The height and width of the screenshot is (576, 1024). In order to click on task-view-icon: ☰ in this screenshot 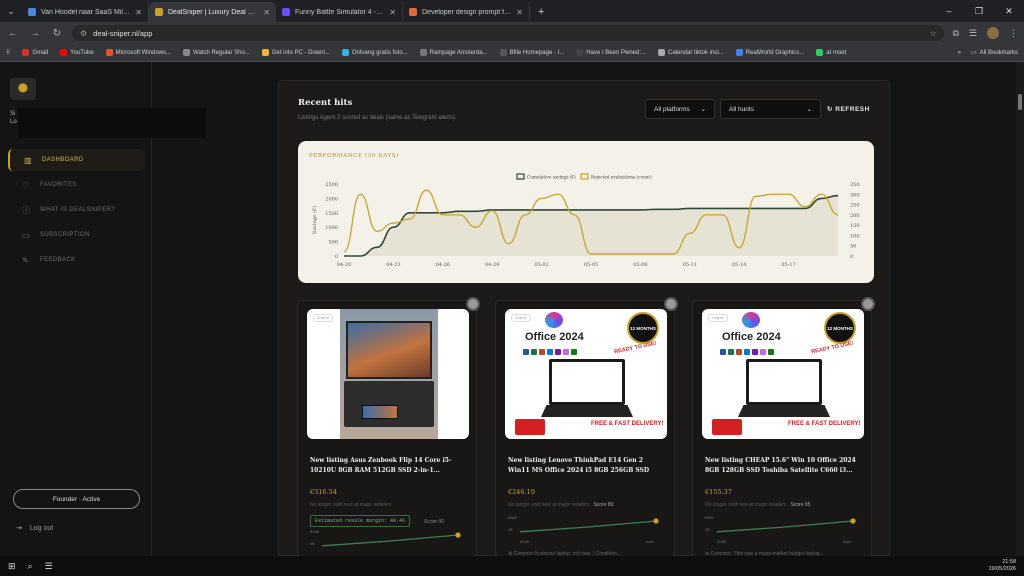, I will do `click(49, 566)`.